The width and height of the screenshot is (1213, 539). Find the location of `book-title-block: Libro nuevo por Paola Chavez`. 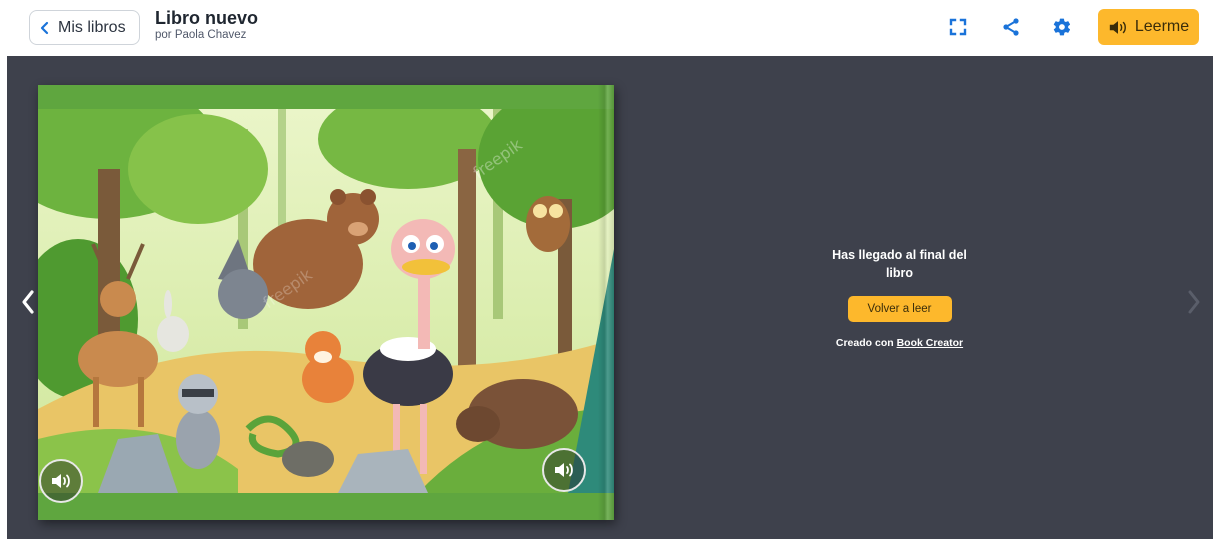

book-title-block: Libro nuevo por Paola Chavez is located at coordinates (206, 25).